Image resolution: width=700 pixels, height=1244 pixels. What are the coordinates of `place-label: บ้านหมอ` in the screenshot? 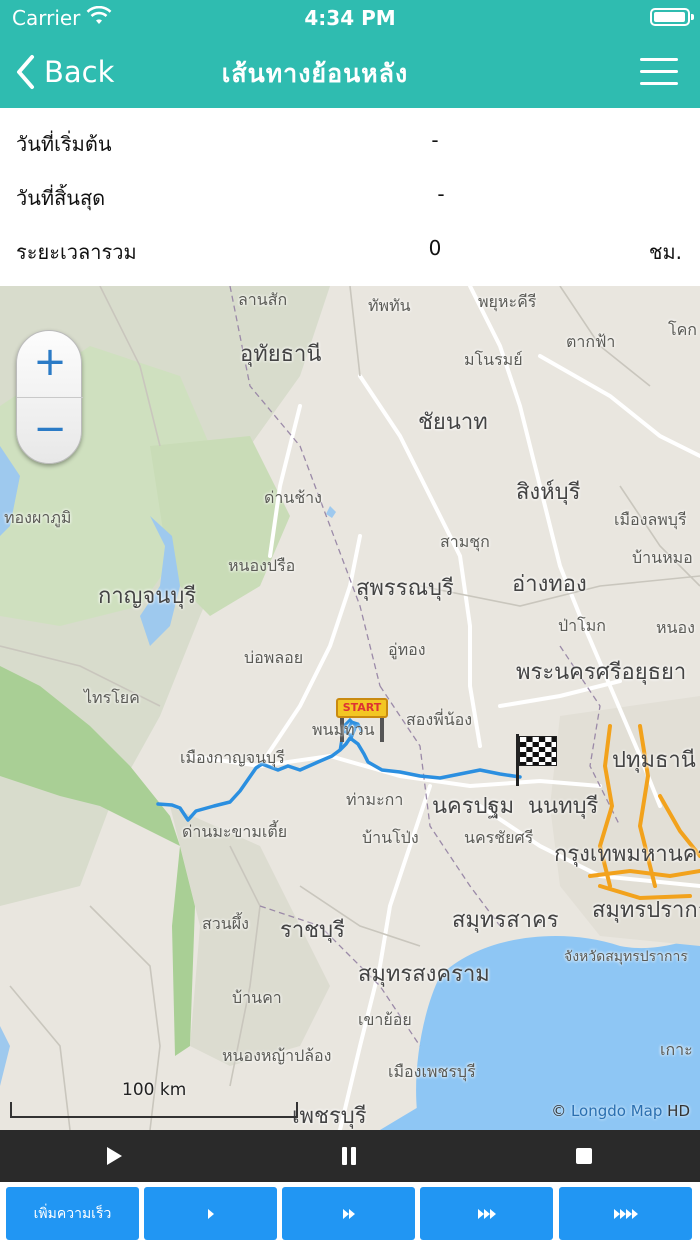 It's located at (662, 557).